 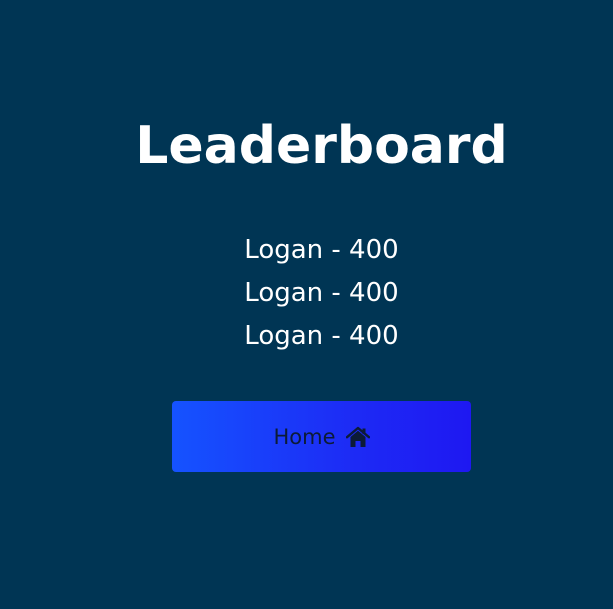 What do you see at coordinates (357, 437) in the screenshot?
I see `home-icon` at bounding box center [357, 437].